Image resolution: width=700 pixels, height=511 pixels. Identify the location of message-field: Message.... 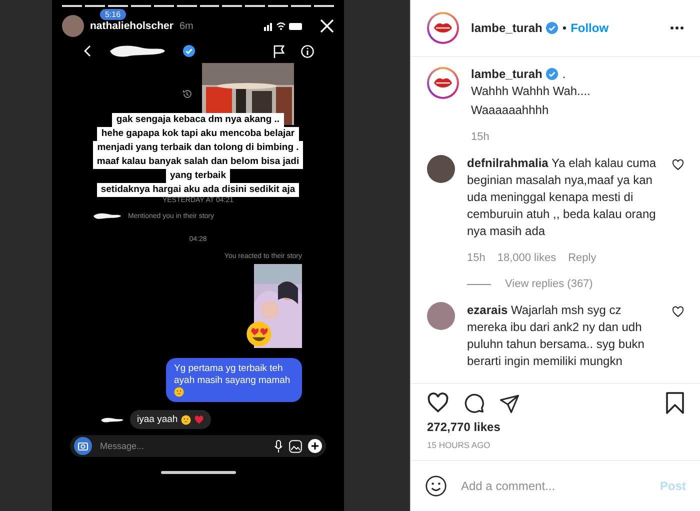
(183, 446).